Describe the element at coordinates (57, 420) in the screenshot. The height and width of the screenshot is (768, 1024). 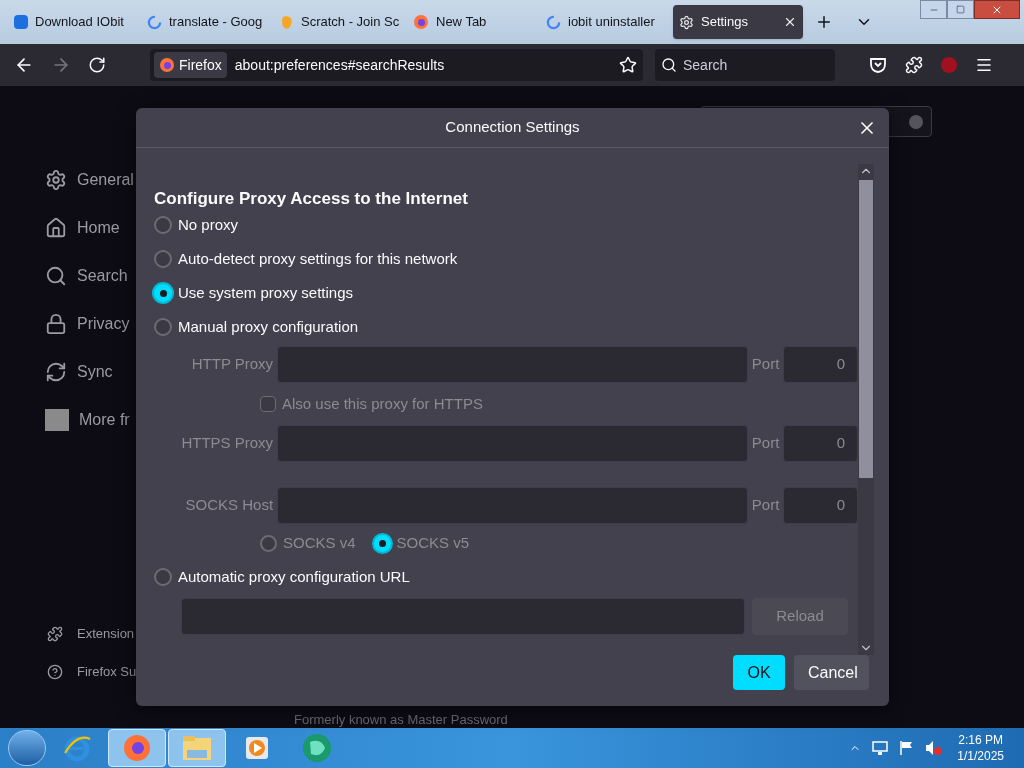
I see `mozilla-logo-icon` at that location.